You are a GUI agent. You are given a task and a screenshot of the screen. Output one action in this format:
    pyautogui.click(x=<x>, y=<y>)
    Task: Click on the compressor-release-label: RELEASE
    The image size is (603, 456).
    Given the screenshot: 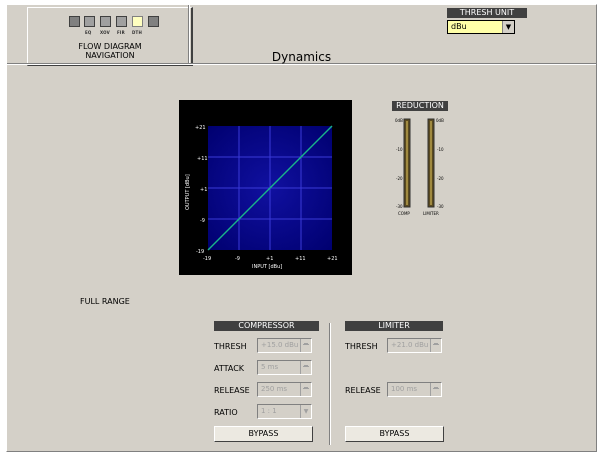 What is the action you would take?
    pyautogui.click(x=232, y=390)
    